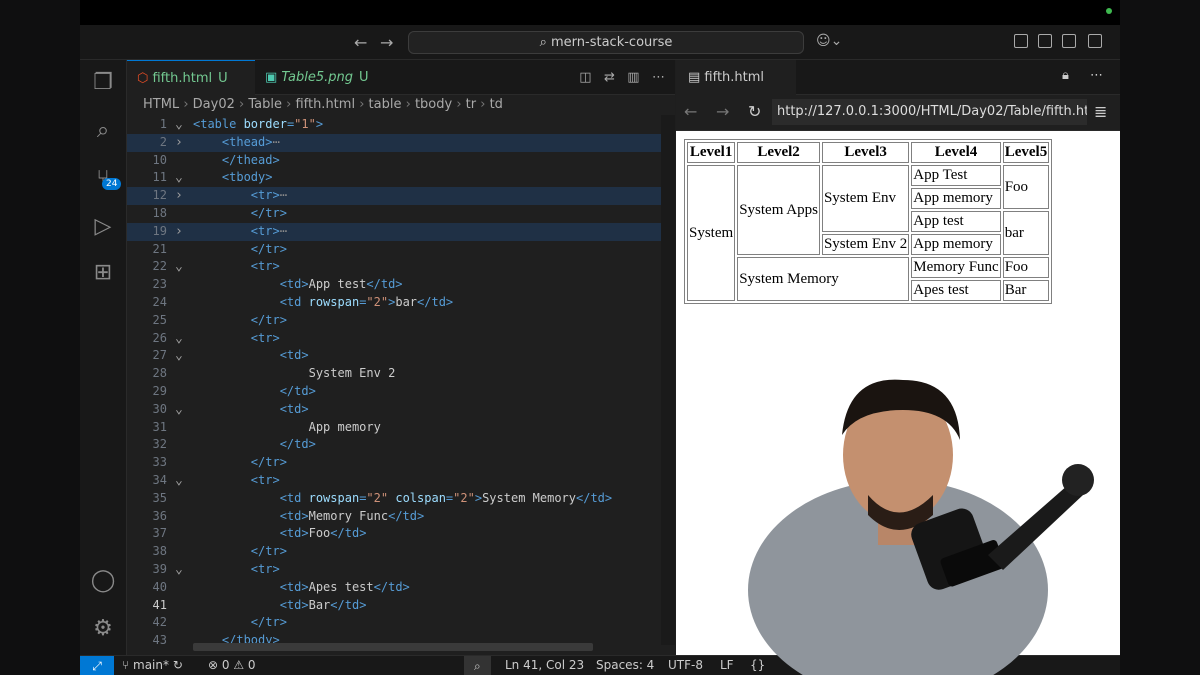 This screenshot has width=1200, height=675. I want to click on code-line: 12 › <tr>⋯, so click(401, 196).